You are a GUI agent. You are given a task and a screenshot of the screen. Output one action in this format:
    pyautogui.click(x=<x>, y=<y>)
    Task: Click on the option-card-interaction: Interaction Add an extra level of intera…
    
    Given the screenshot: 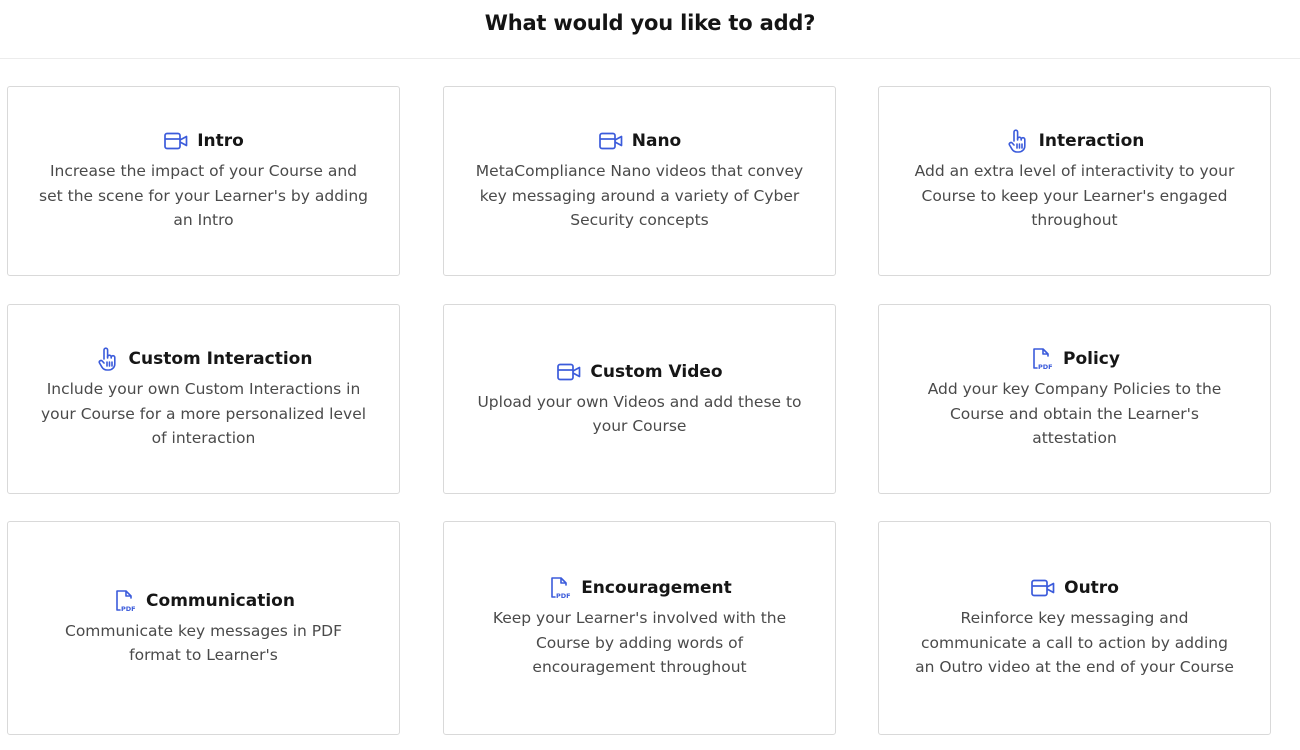 What is the action you would take?
    pyautogui.click(x=1074, y=181)
    